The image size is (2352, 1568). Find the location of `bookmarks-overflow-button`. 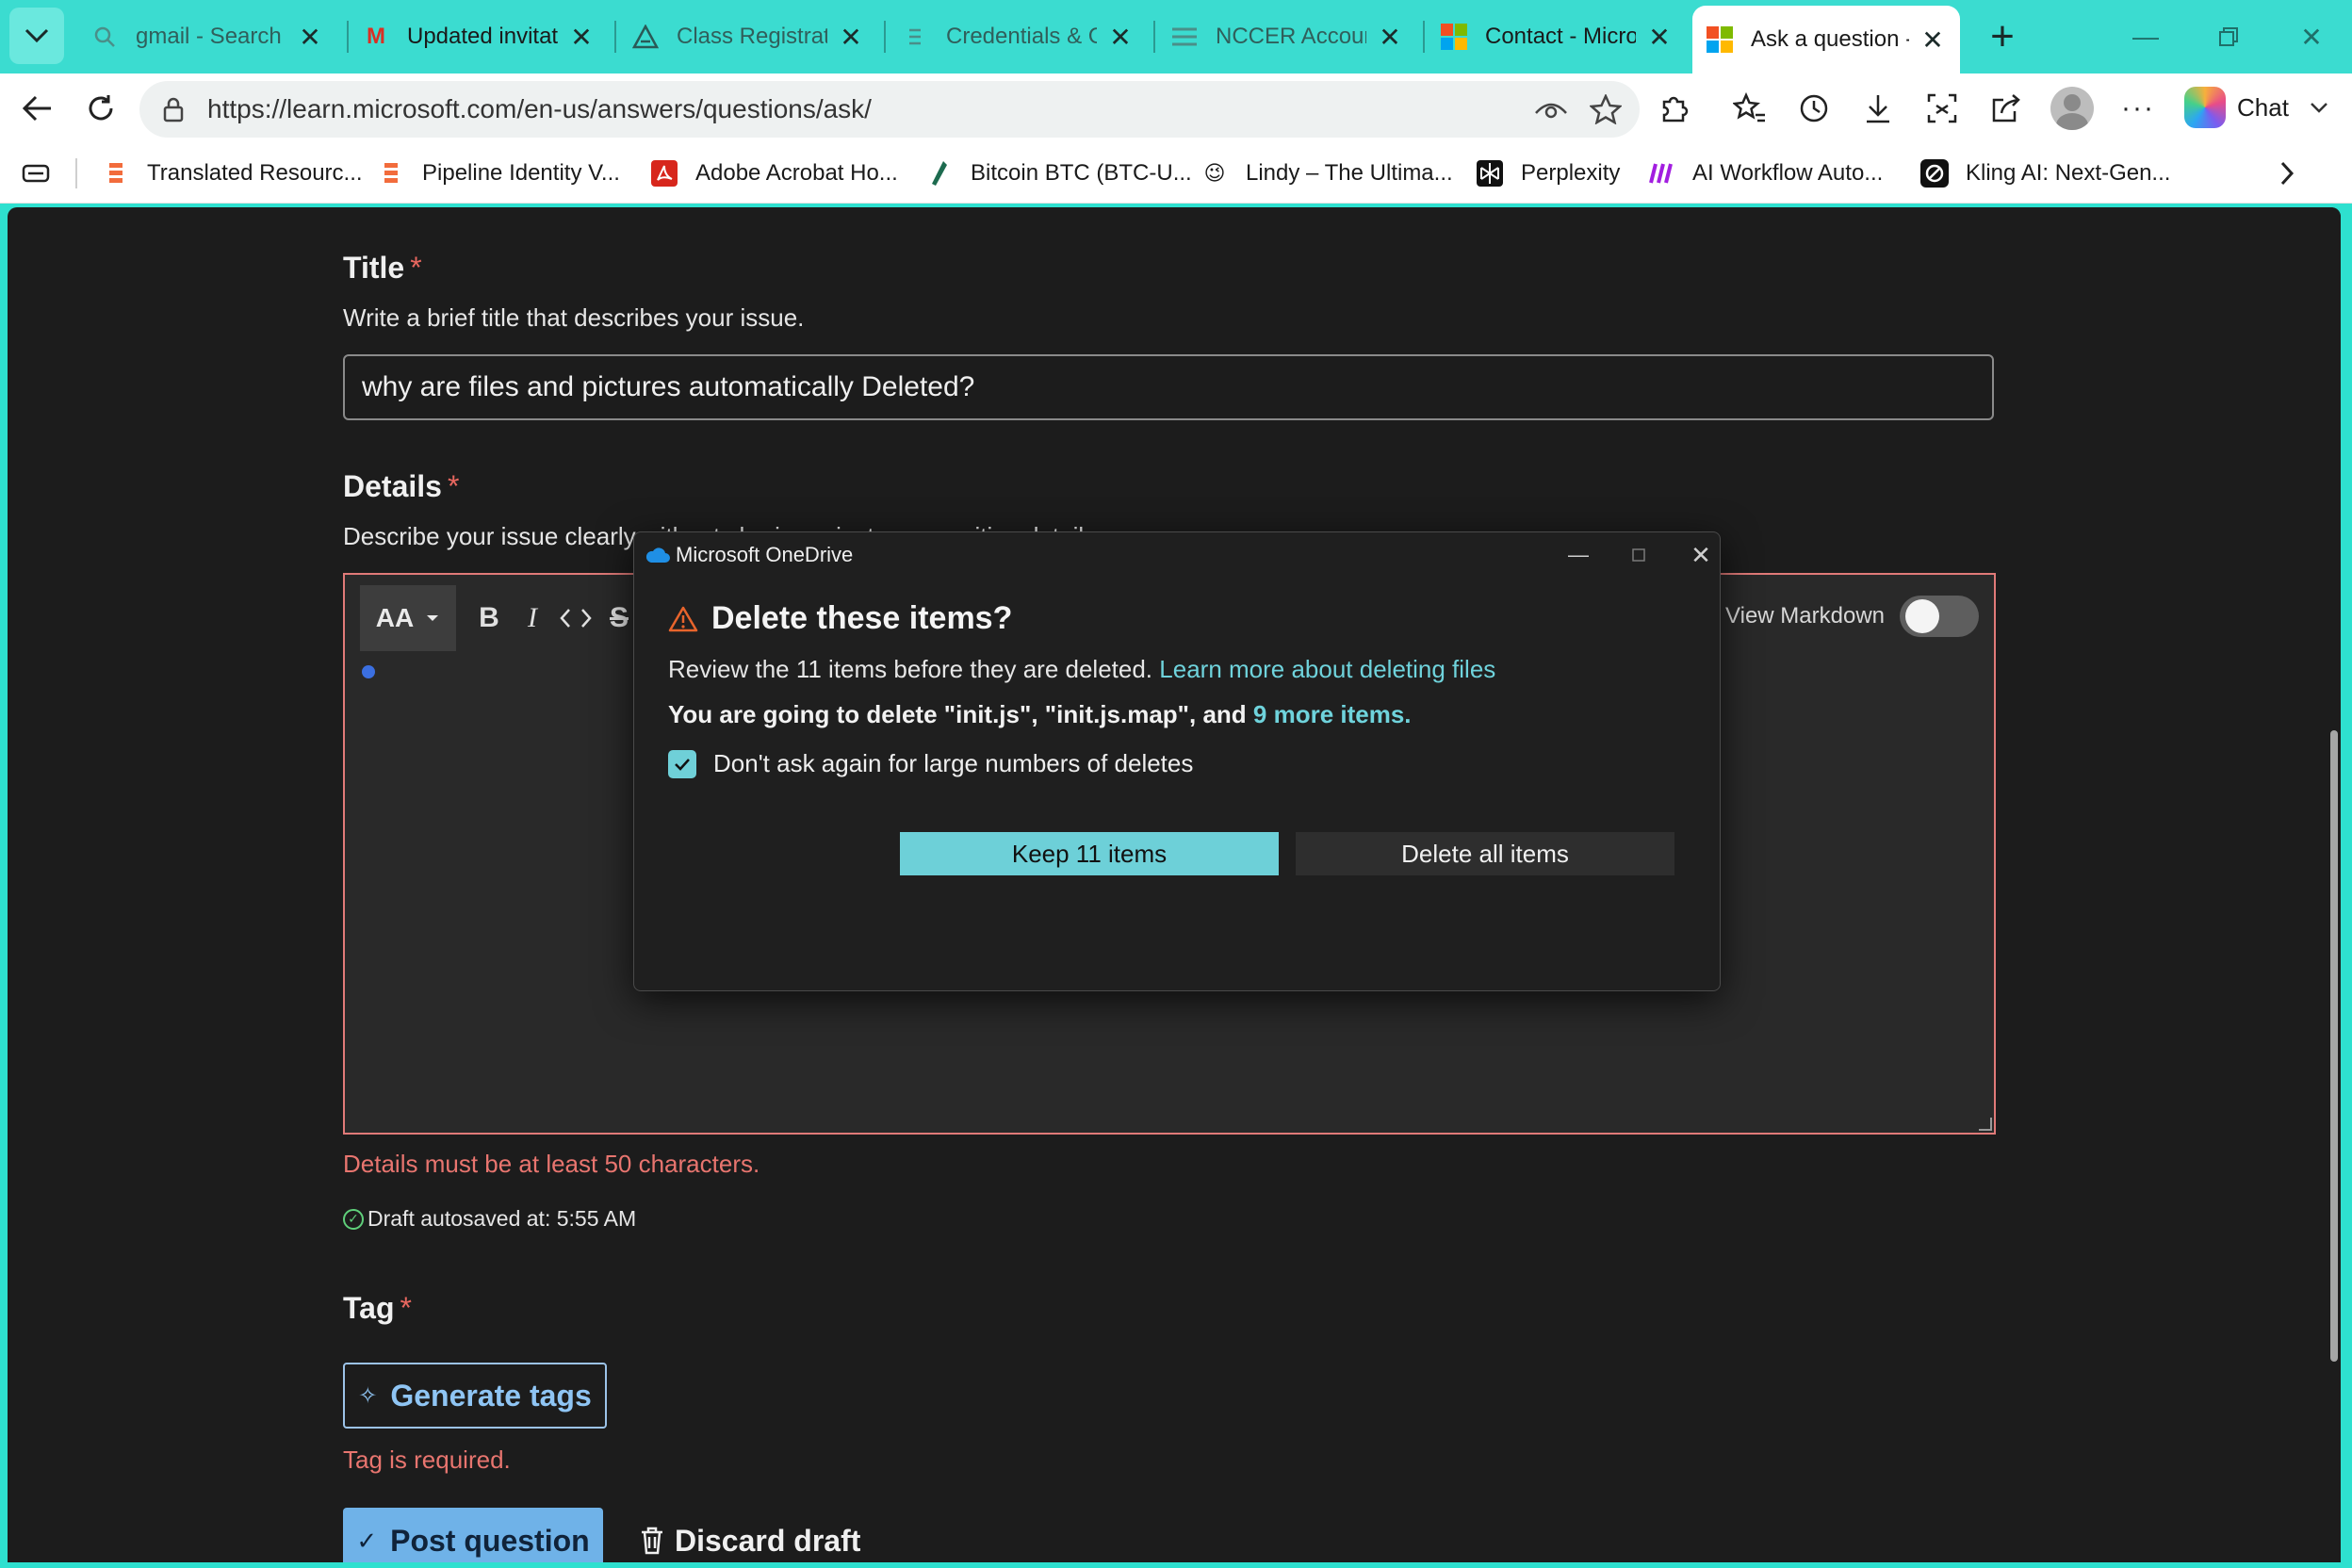

bookmarks-overflow-button is located at coordinates (2287, 173).